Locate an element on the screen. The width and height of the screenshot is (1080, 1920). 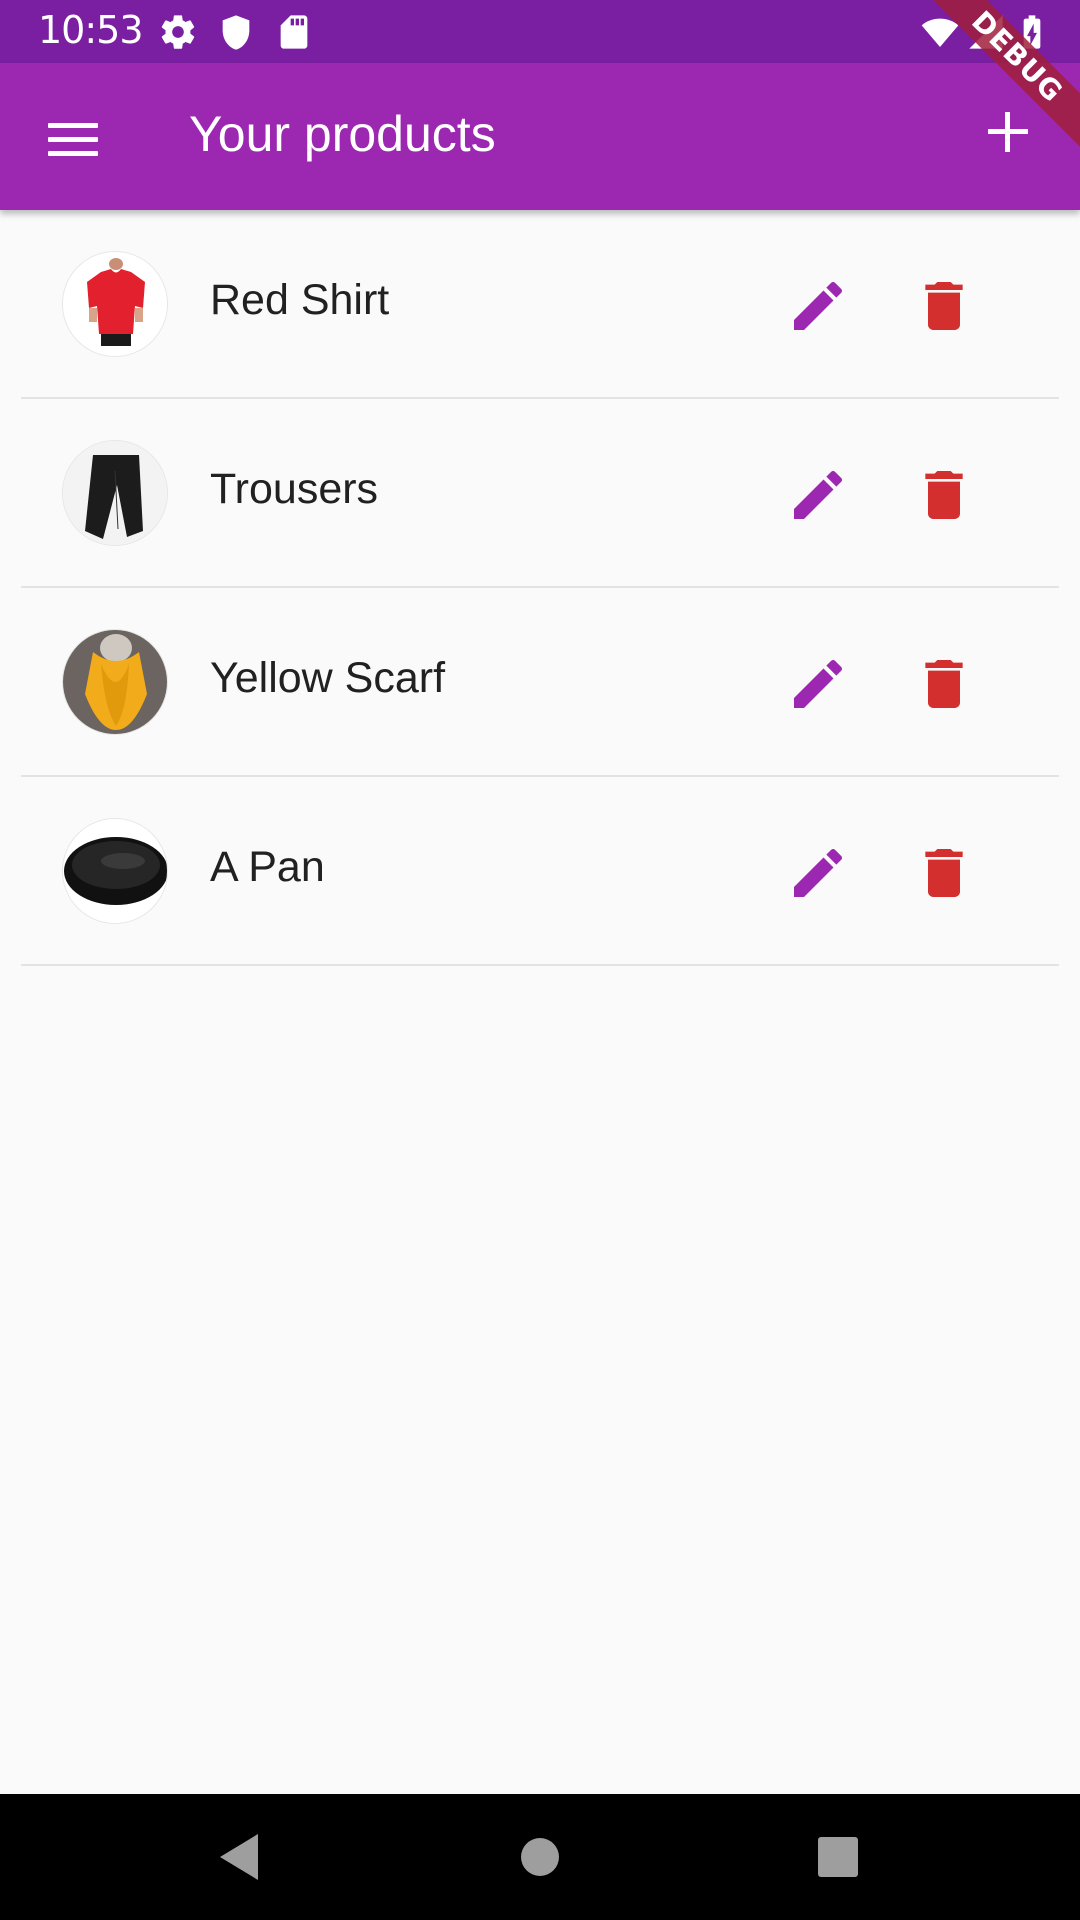
sd-card-icon is located at coordinates (294, 32).